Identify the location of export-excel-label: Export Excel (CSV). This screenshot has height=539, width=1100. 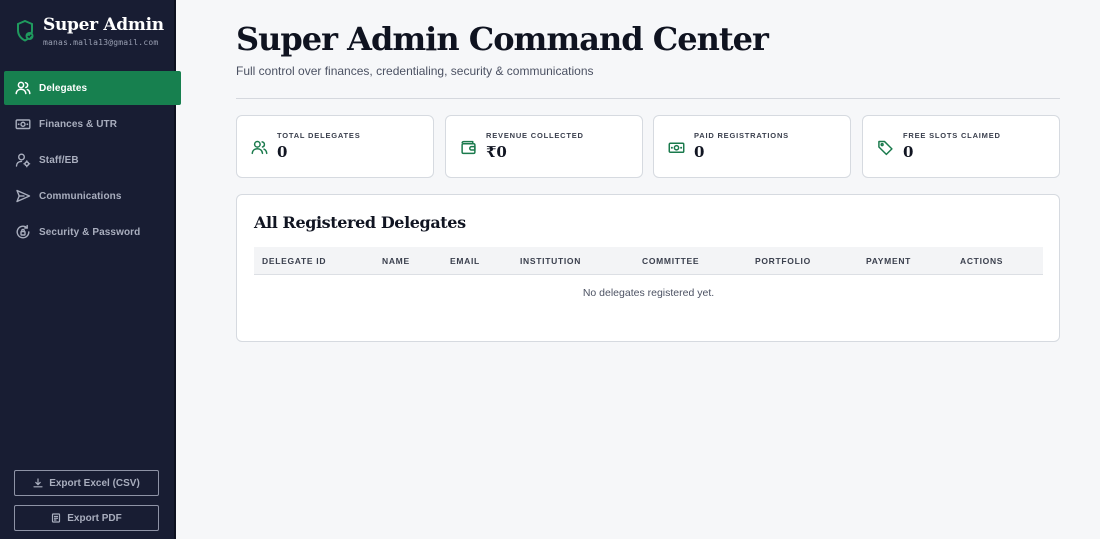
(94, 483).